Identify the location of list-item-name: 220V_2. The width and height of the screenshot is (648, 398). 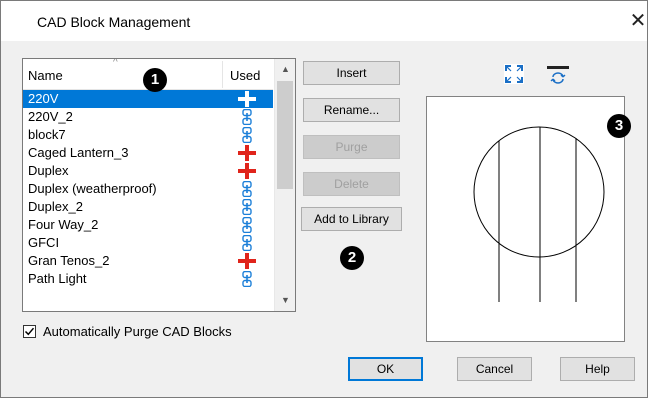
(50, 116).